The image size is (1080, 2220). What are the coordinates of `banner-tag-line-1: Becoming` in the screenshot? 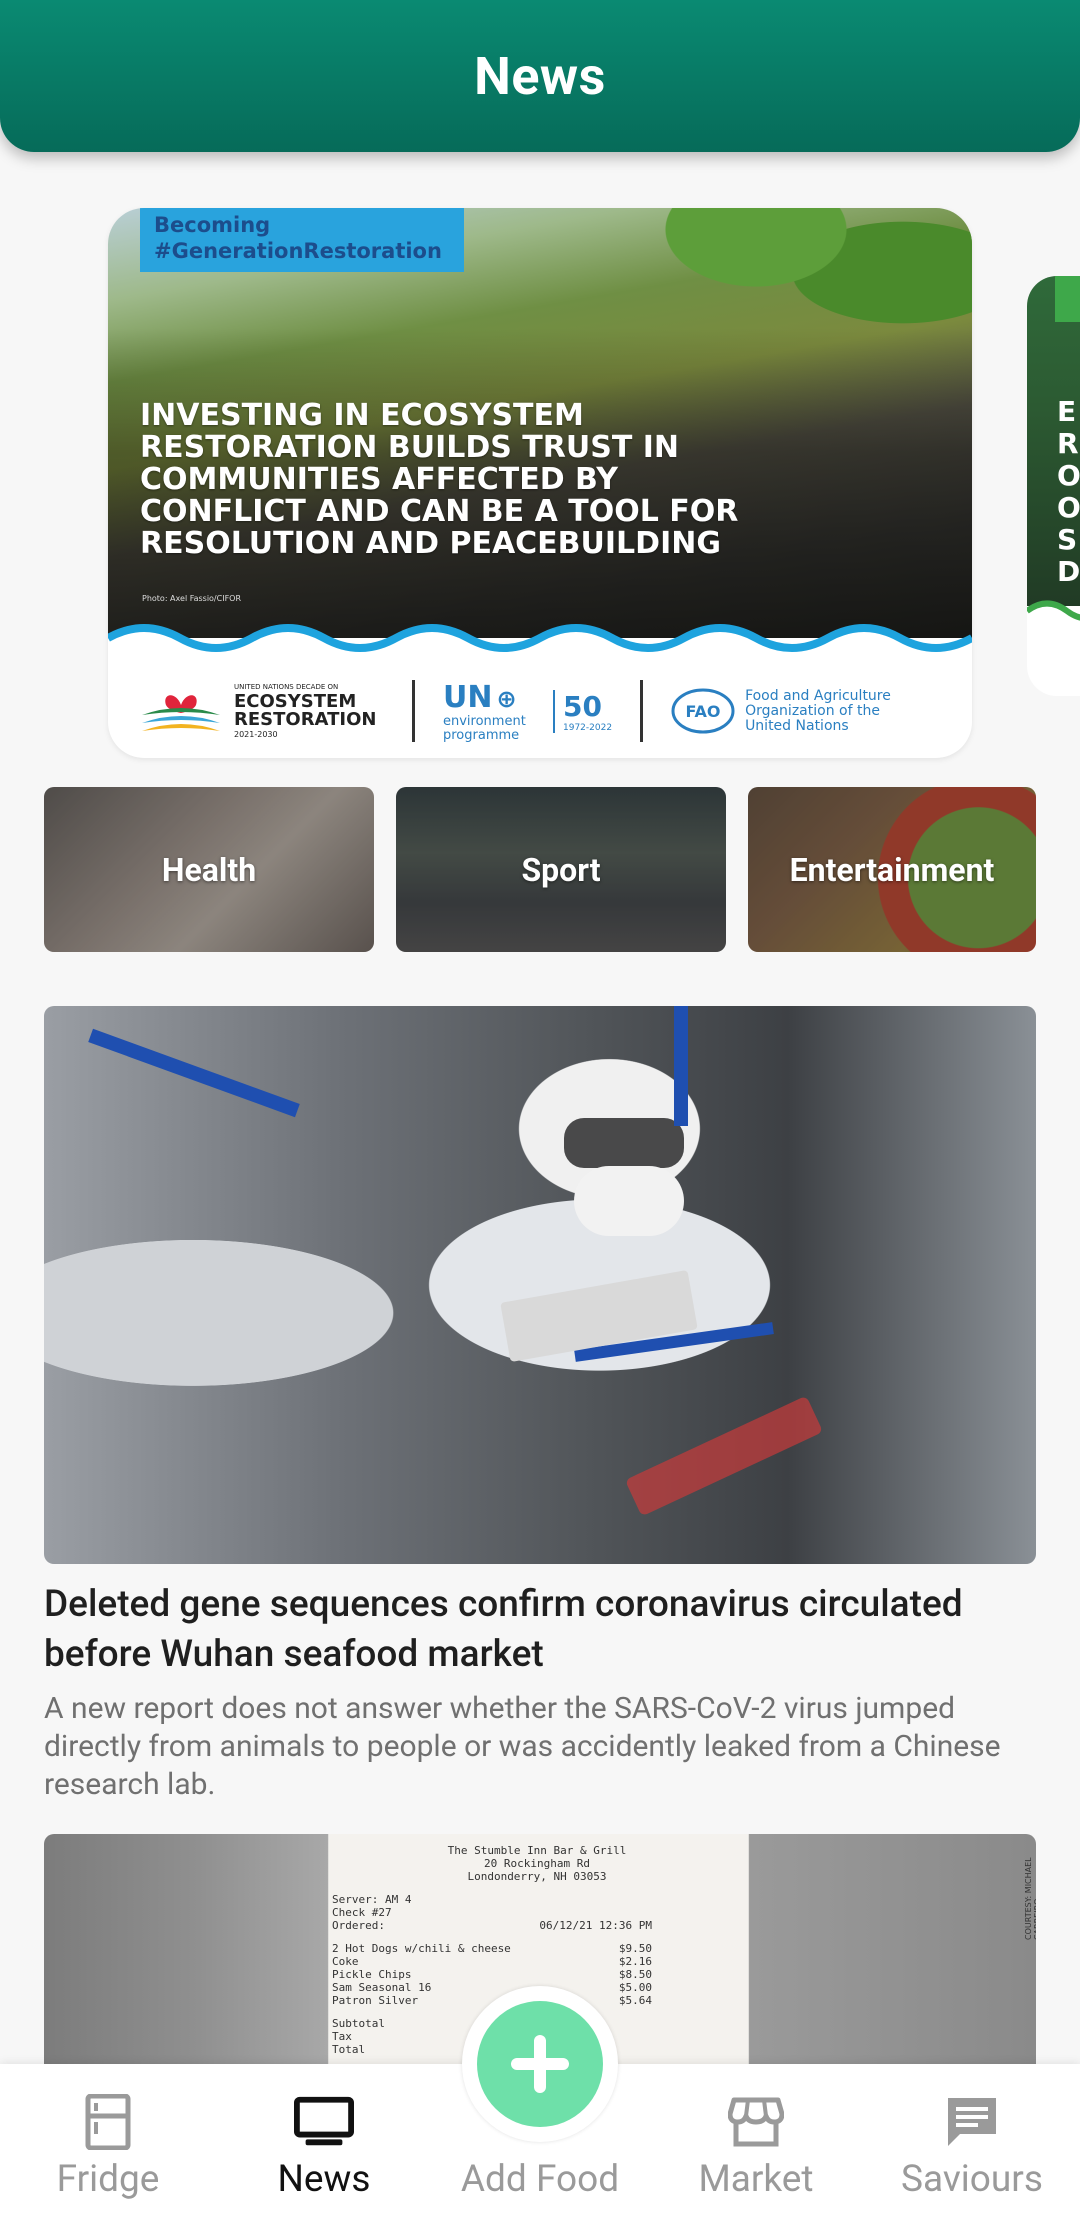 It's located at (212, 225).